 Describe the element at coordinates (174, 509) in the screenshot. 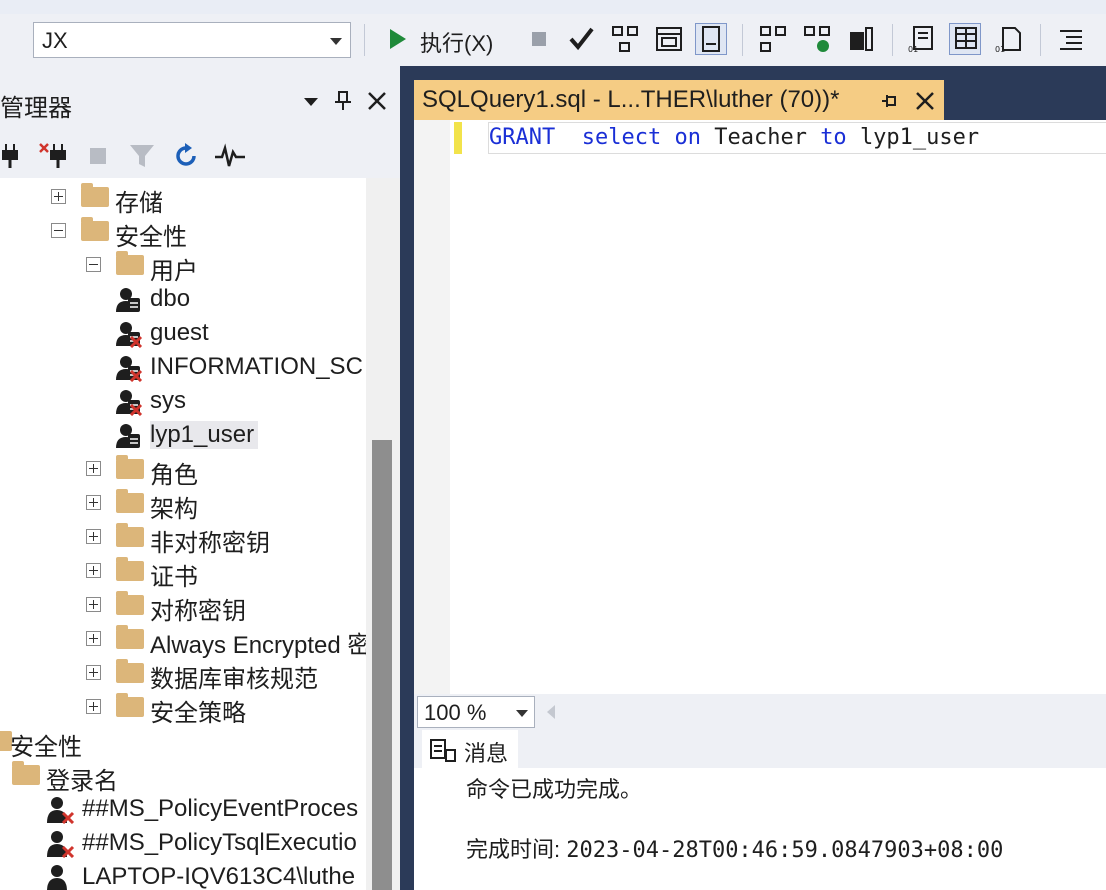

I see `tree-item-label: 架构` at that location.